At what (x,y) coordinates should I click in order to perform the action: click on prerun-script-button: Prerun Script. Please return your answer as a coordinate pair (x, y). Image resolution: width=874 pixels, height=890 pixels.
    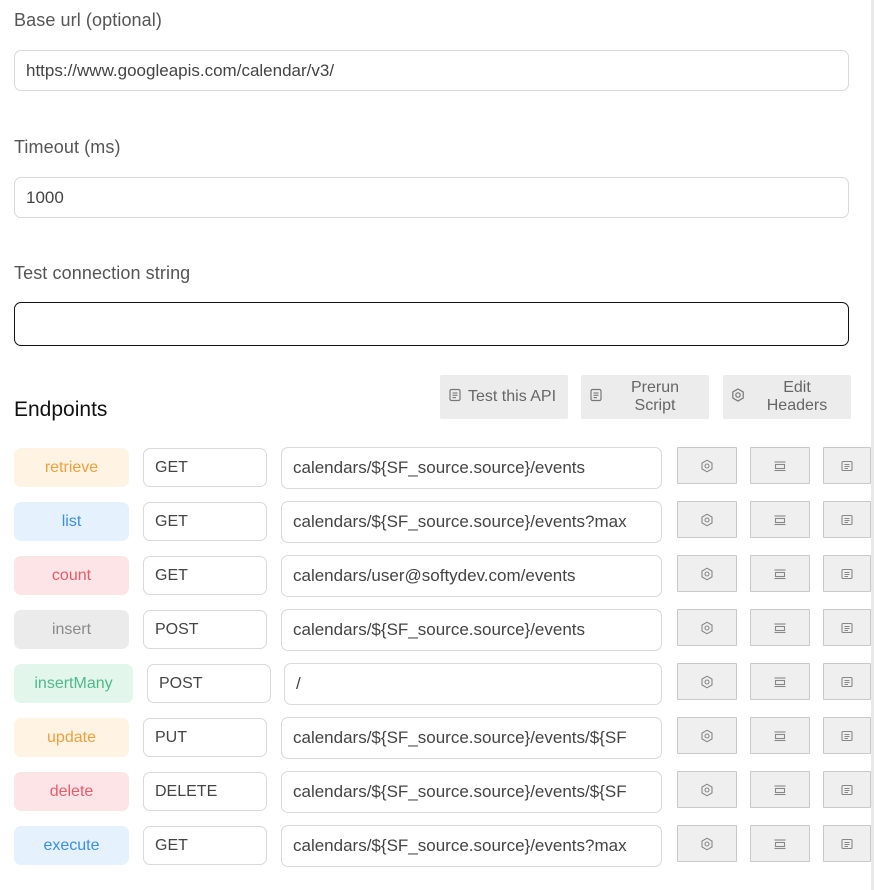
    Looking at the image, I should click on (645, 397).